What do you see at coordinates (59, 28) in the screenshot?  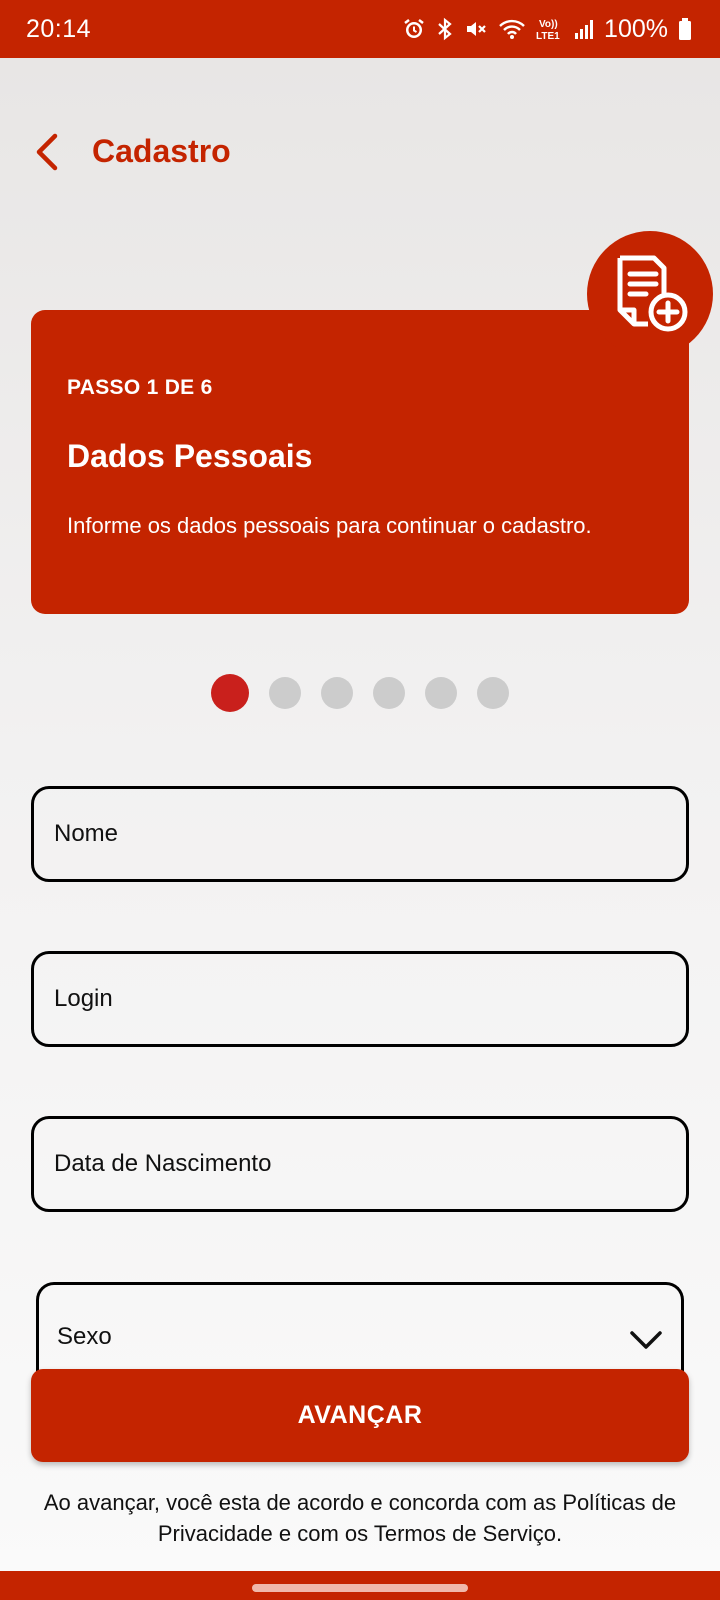 I see `status-time: 20:14` at bounding box center [59, 28].